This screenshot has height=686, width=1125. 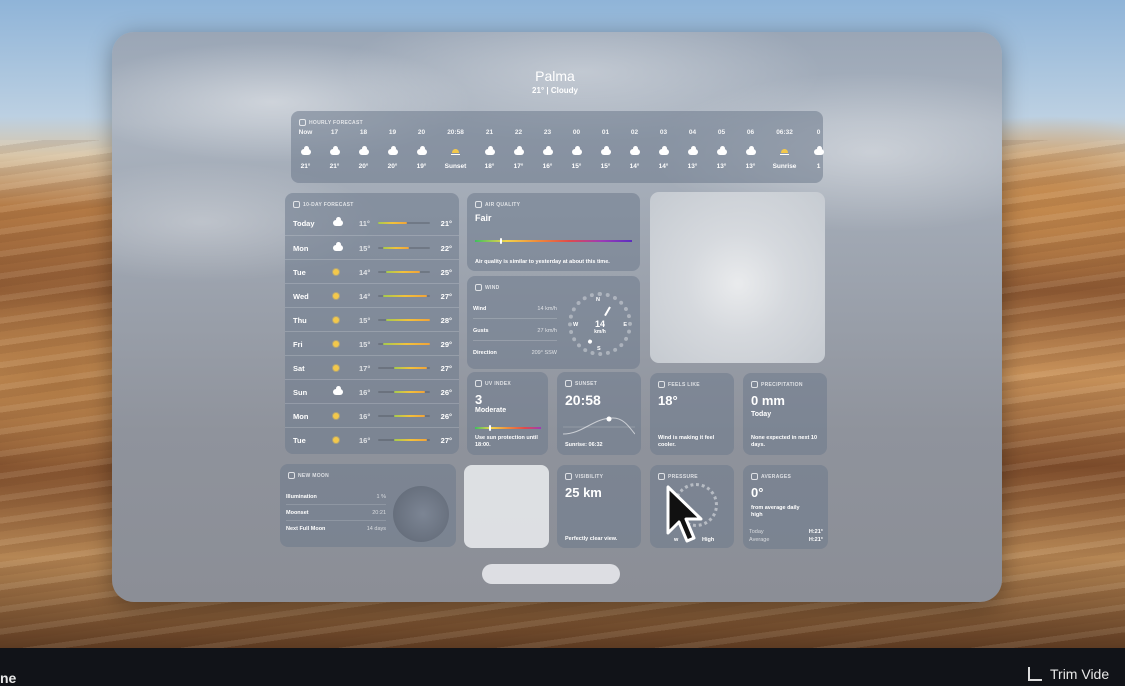 What do you see at coordinates (365, 272) in the screenshot?
I see `low-temp: 14°` at bounding box center [365, 272].